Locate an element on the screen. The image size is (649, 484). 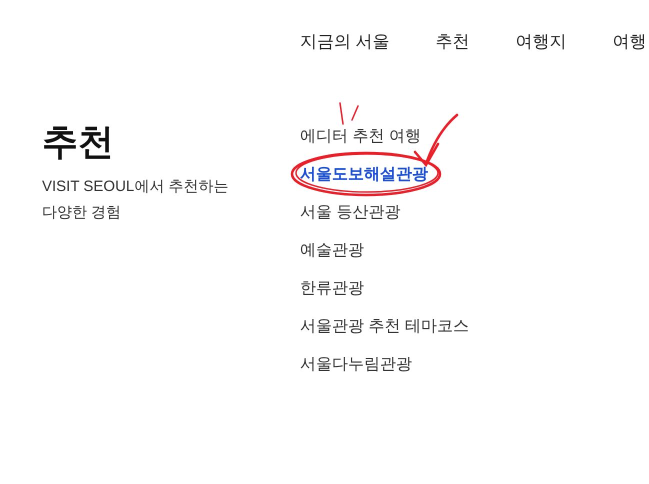
menu-link: 예술관광 is located at coordinates (332, 250).